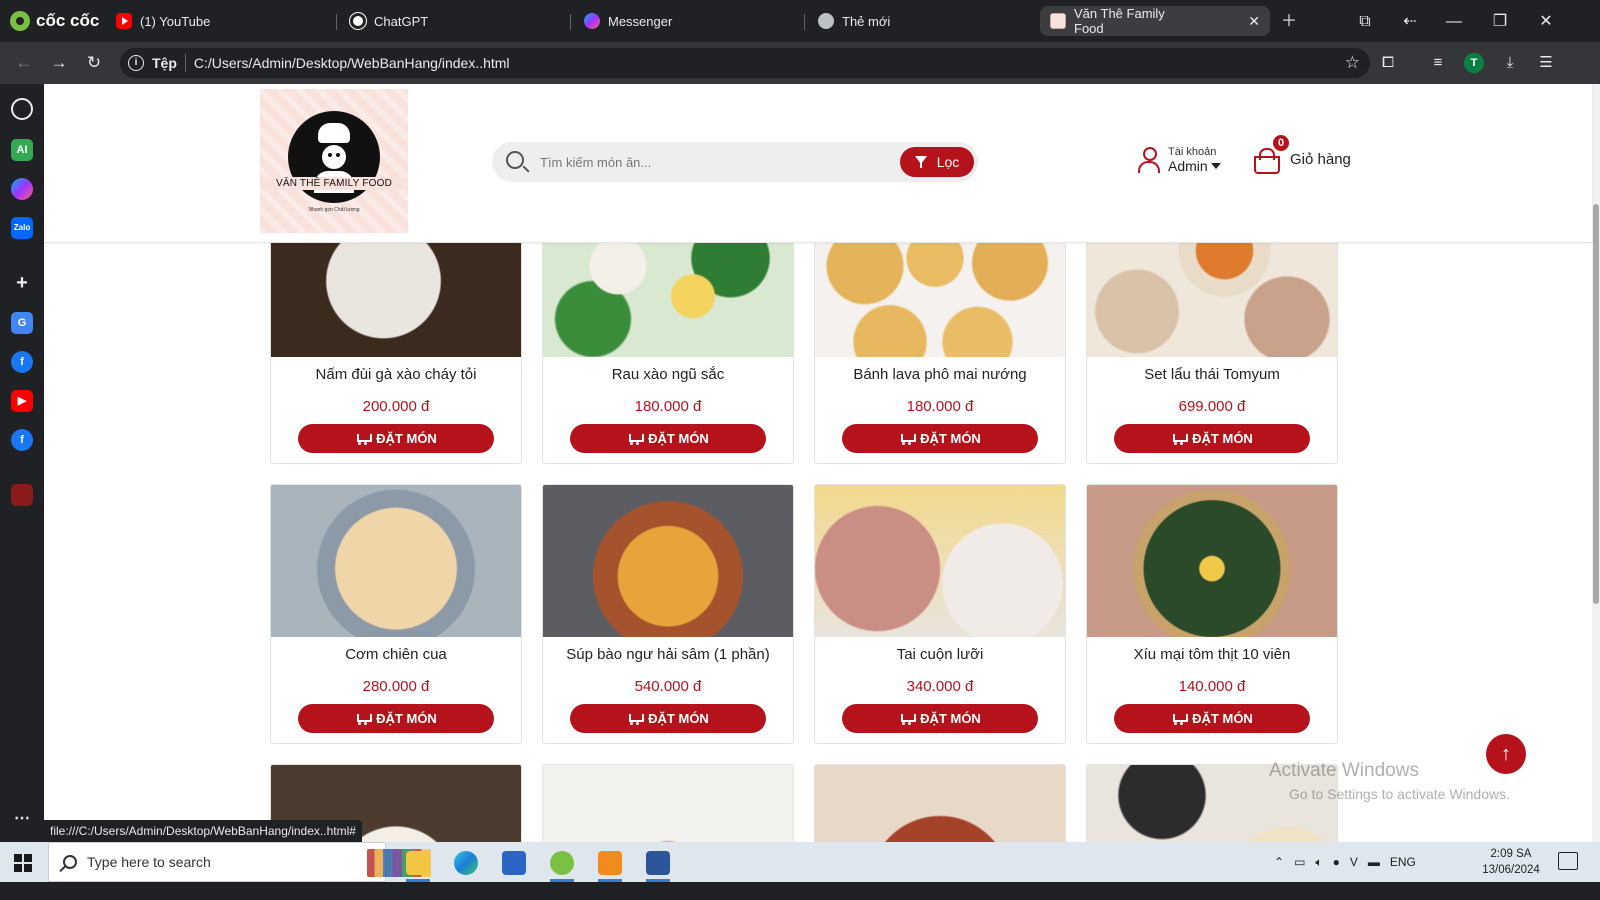 The height and width of the screenshot is (900, 1600). I want to click on minimize-button: —, so click(1454, 22).